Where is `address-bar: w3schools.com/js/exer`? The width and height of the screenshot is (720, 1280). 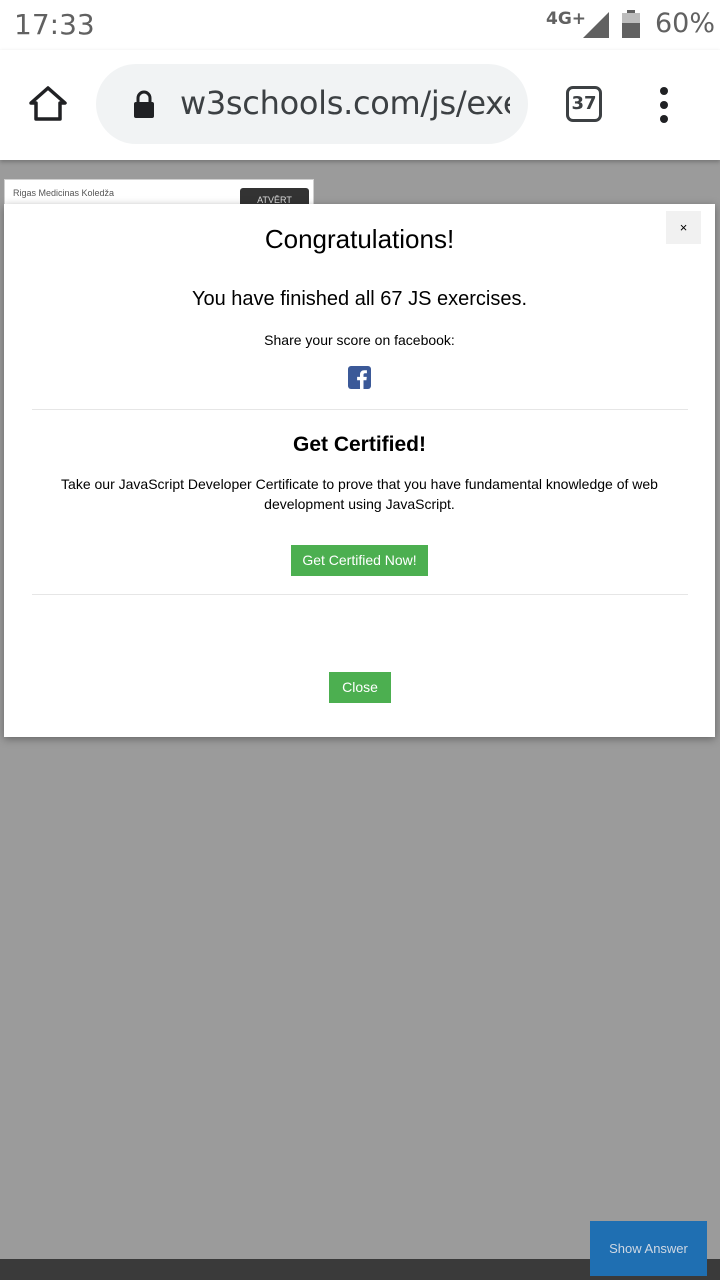
address-bar: w3schools.com/js/exer is located at coordinates (312, 104).